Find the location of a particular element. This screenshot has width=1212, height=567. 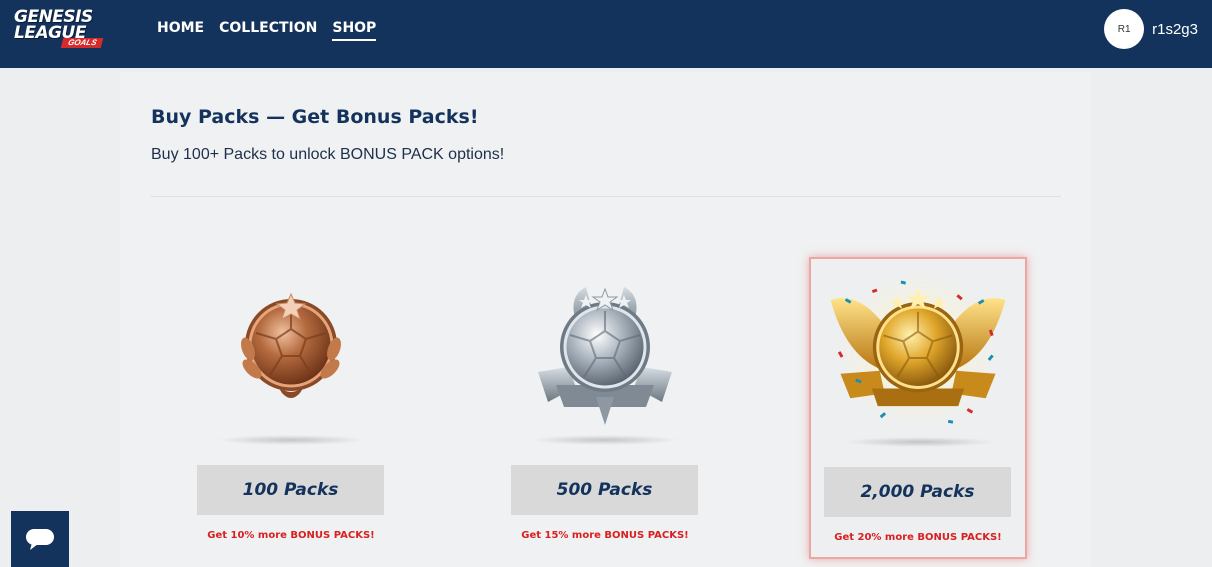

buy-2000-packs-button: 2,000 Packs is located at coordinates (917, 492).